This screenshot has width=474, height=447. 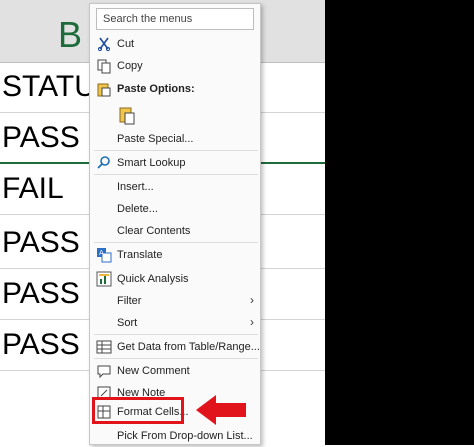 What do you see at coordinates (104, 347) in the screenshot?
I see `table-icon` at bounding box center [104, 347].